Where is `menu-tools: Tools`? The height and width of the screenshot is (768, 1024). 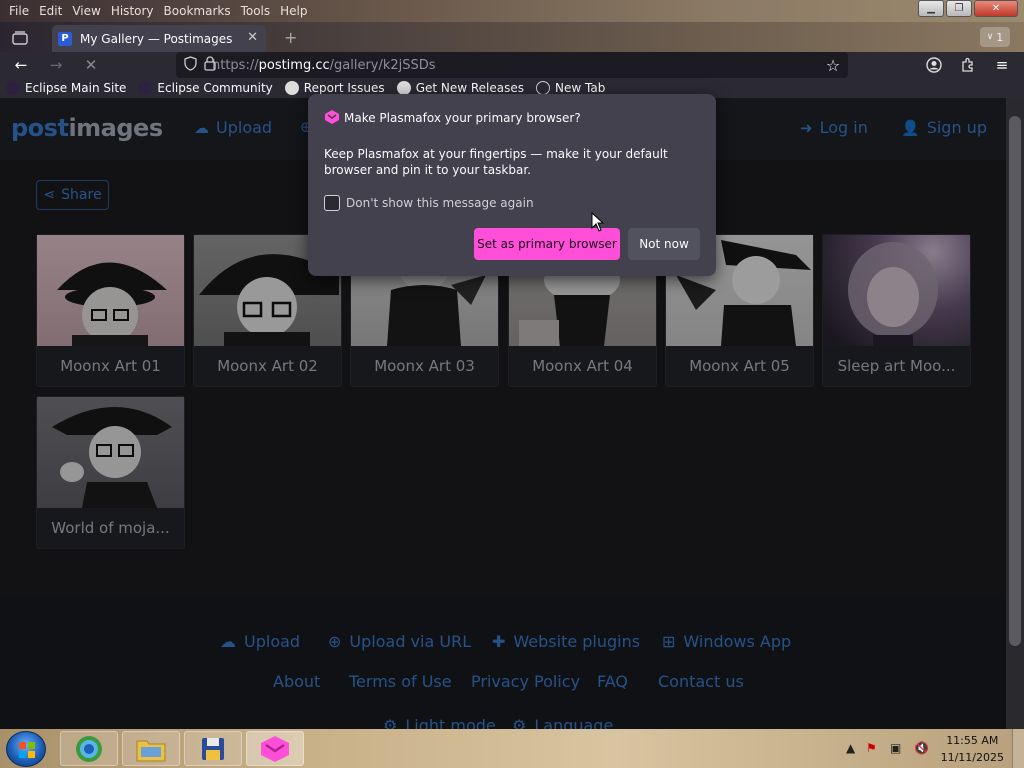
menu-tools: Tools is located at coordinates (256, 11).